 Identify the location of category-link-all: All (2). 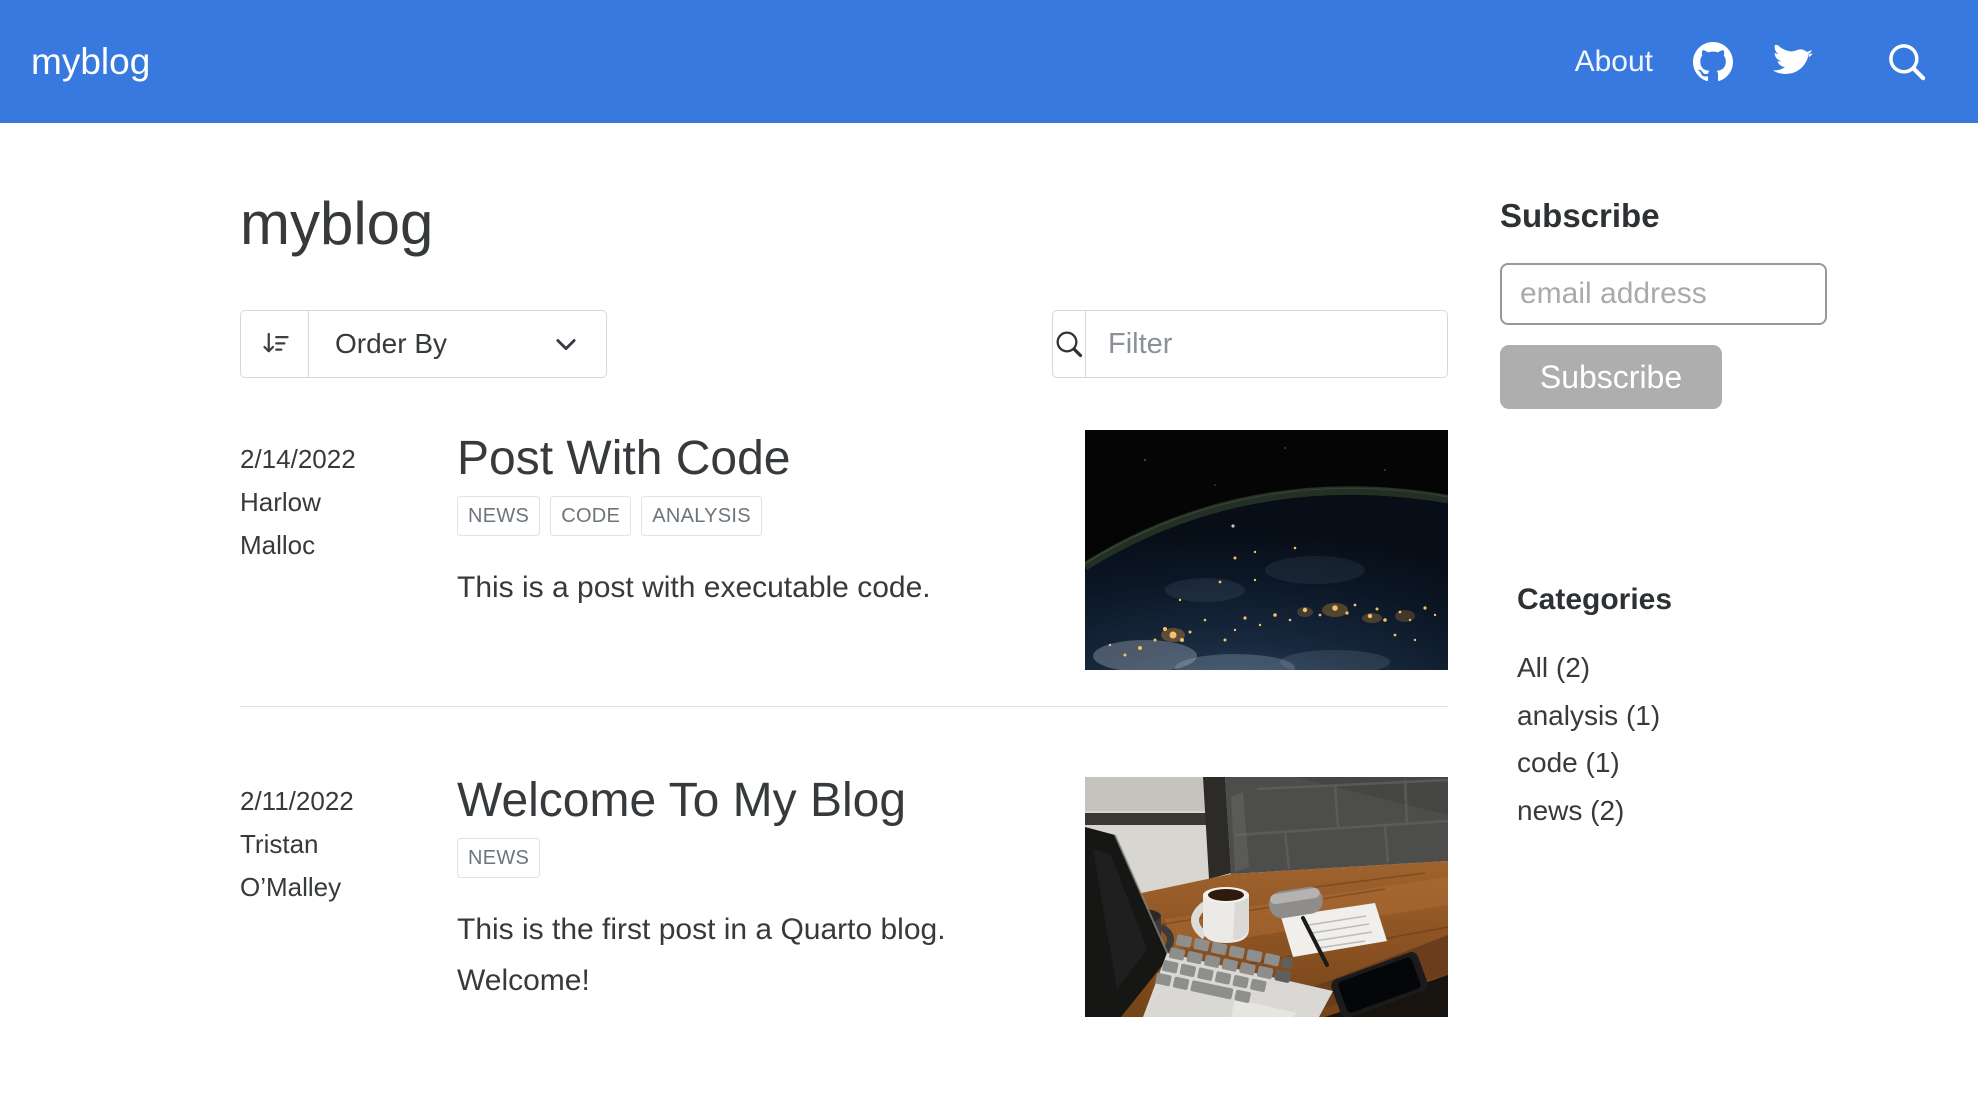
(1678, 668).